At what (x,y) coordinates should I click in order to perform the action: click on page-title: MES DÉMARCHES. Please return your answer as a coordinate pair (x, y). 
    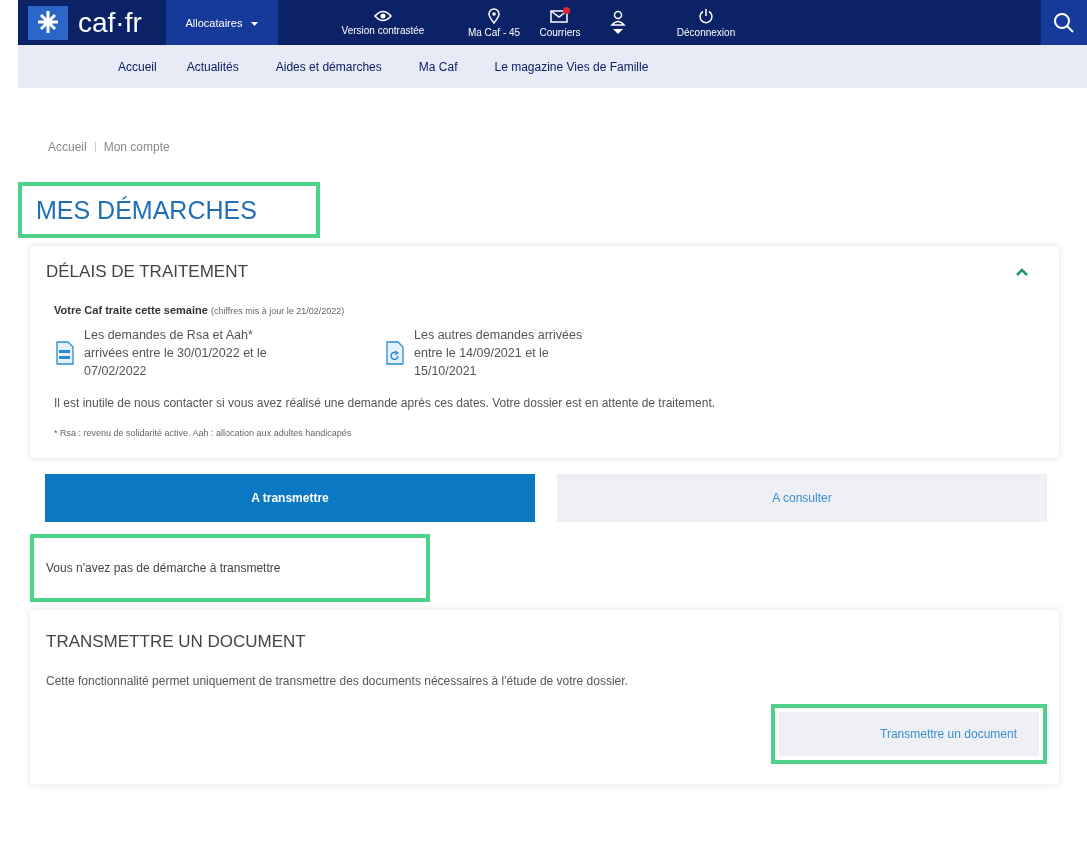
    Looking at the image, I should click on (146, 210).